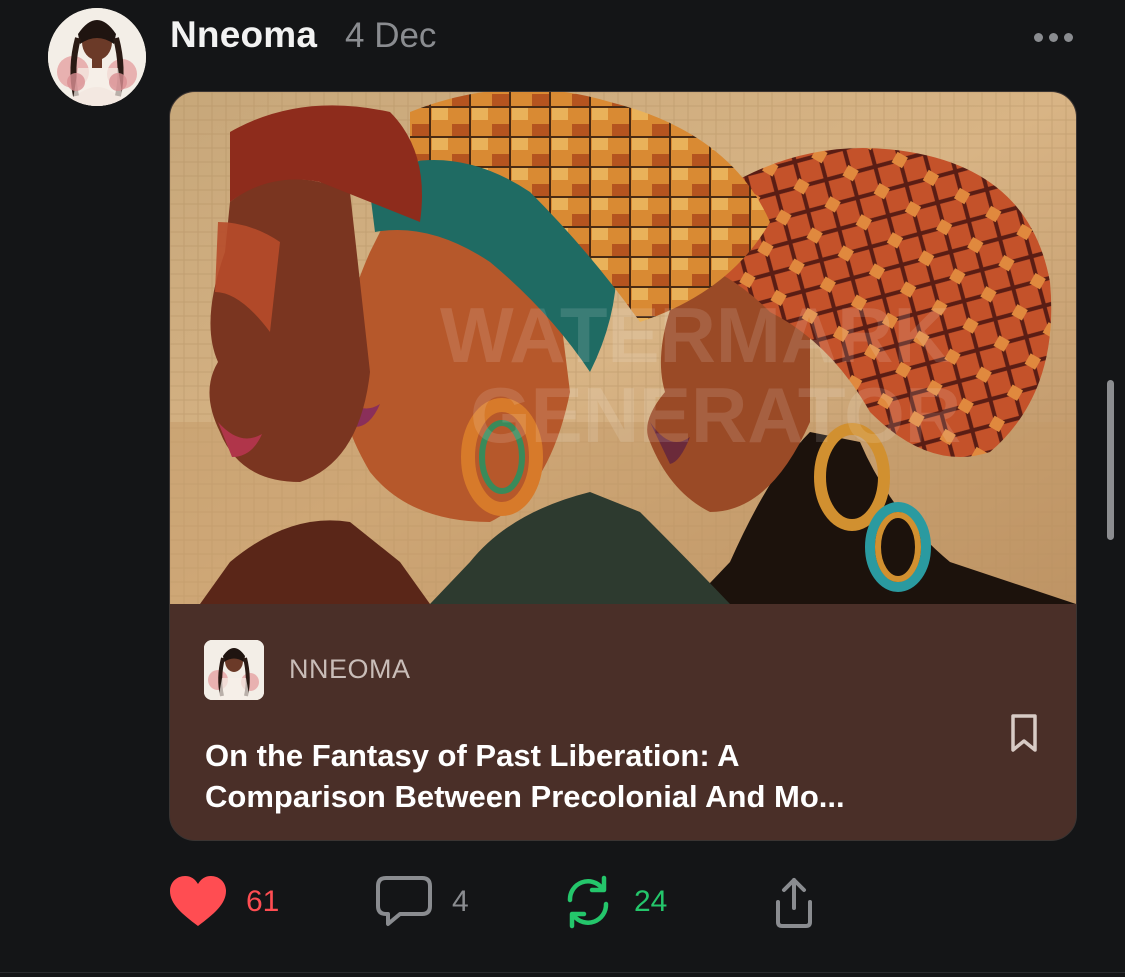 The width and height of the screenshot is (1125, 977). What do you see at coordinates (562, 972) in the screenshot?
I see `bottom-divider` at bounding box center [562, 972].